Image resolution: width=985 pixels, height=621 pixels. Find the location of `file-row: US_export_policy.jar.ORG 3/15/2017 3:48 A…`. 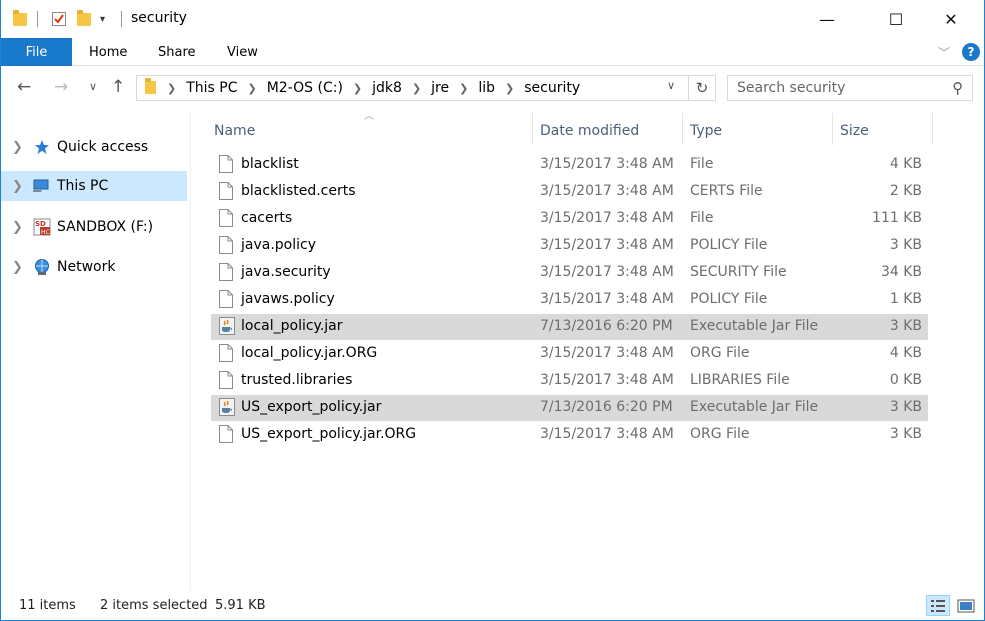

file-row: US_export_policy.jar.ORG 3/15/2017 3:48 A… is located at coordinates (569, 435).